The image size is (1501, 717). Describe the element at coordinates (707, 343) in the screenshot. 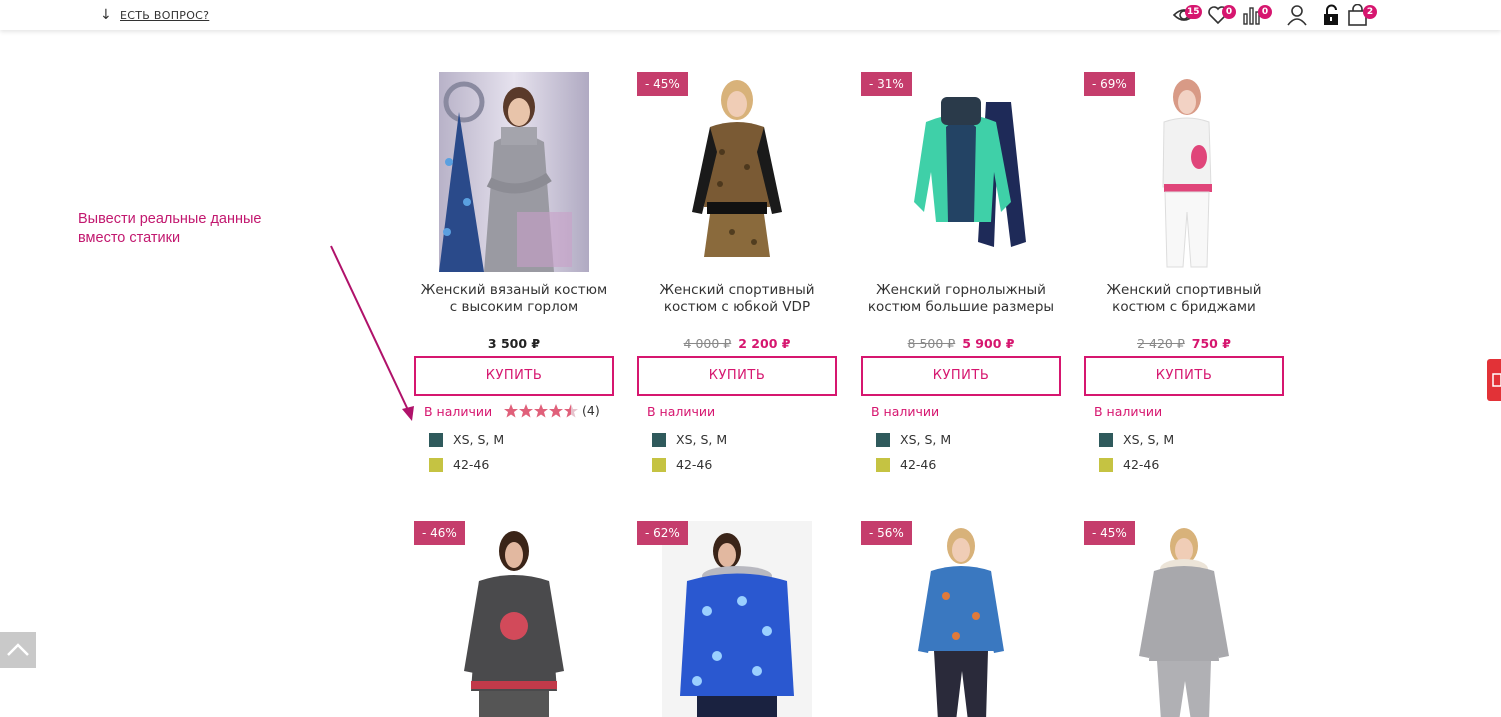

I see `price-old: 4 000 ₽` at that location.